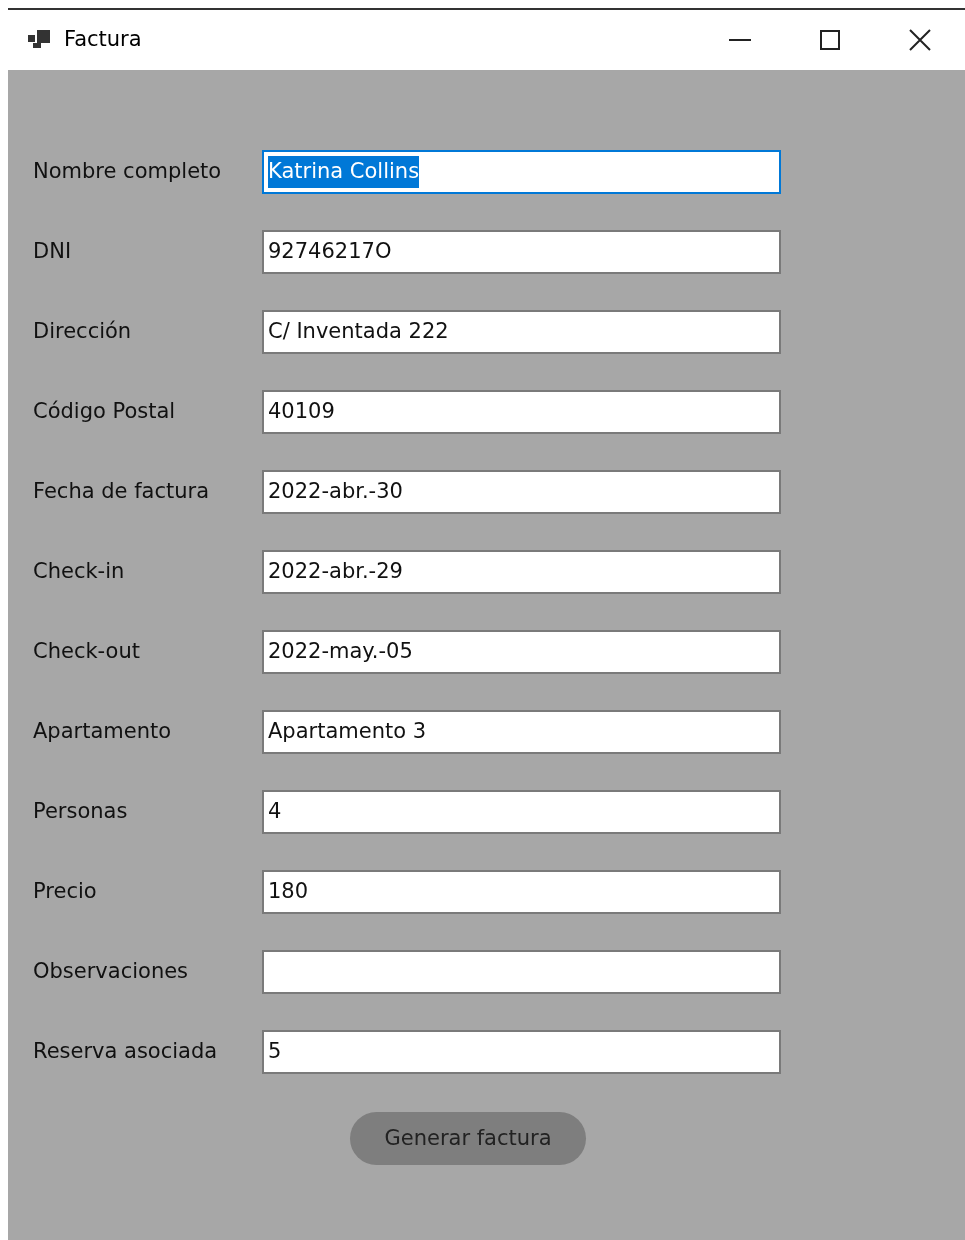  I want to click on field-label: Reserva asociada, so click(125, 1052).